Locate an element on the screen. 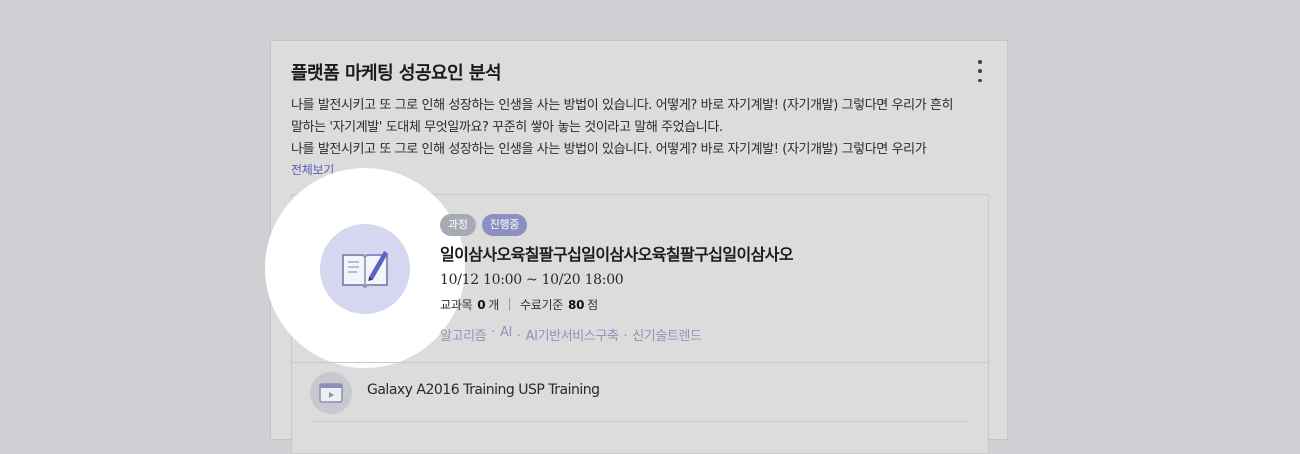  course-tags: 알고리즘 AI AI기반서비스구축 신기술트렌드 is located at coordinates (571, 334).